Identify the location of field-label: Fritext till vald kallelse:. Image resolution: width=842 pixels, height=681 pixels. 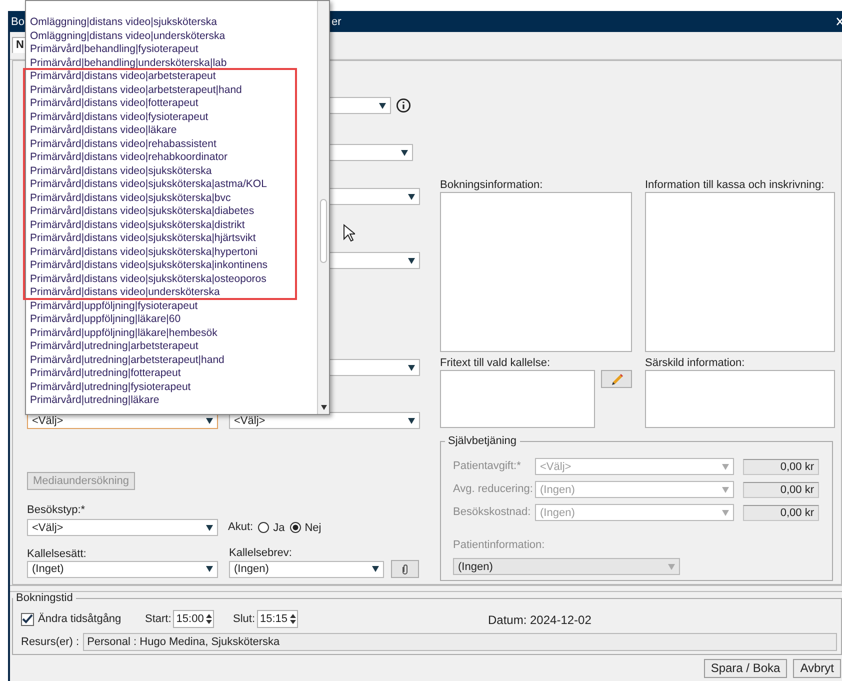
(496, 363).